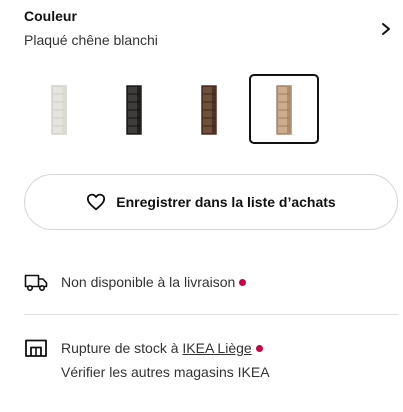 The height and width of the screenshot is (412, 403). What do you see at coordinates (91, 40) in the screenshot?
I see `colour-value: Plaqué chêne blanchi` at bounding box center [91, 40].